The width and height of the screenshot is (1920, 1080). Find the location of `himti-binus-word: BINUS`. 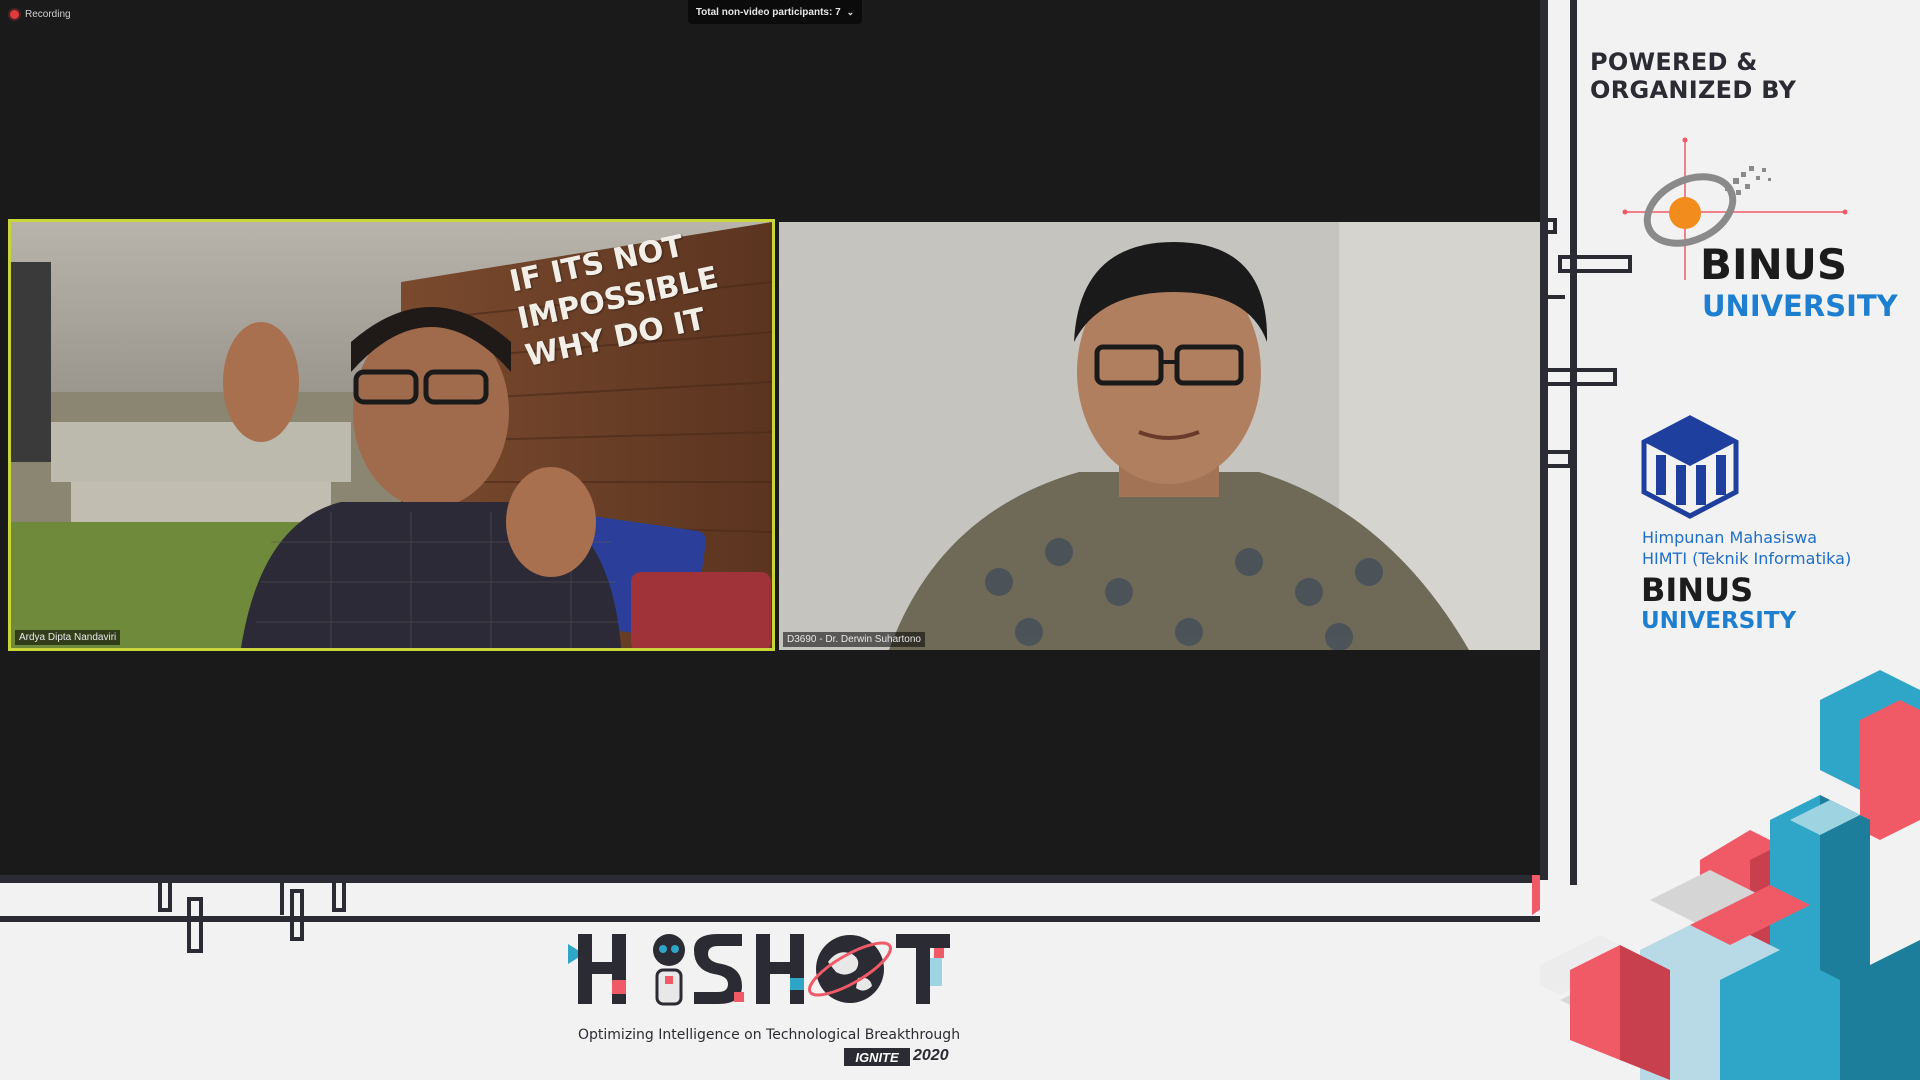

himti-binus-word: BINUS is located at coordinates (1697, 590).